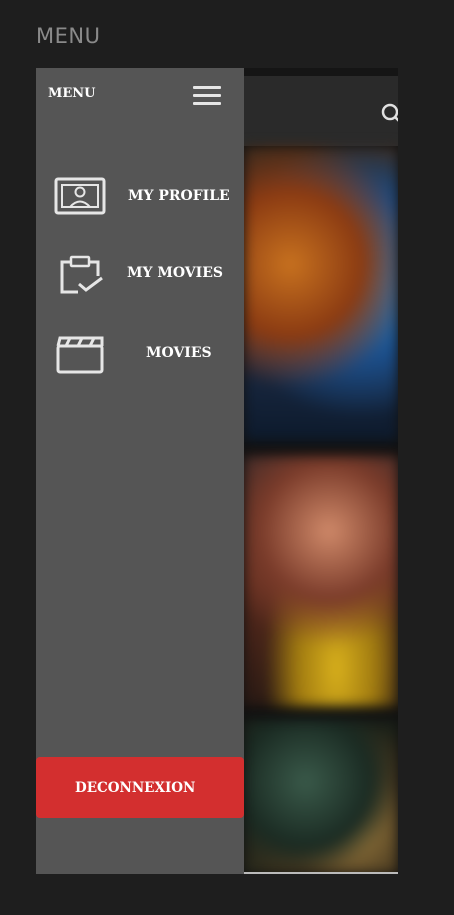  What do you see at coordinates (72, 93) in the screenshot?
I see `drawer-title: MENU` at bounding box center [72, 93].